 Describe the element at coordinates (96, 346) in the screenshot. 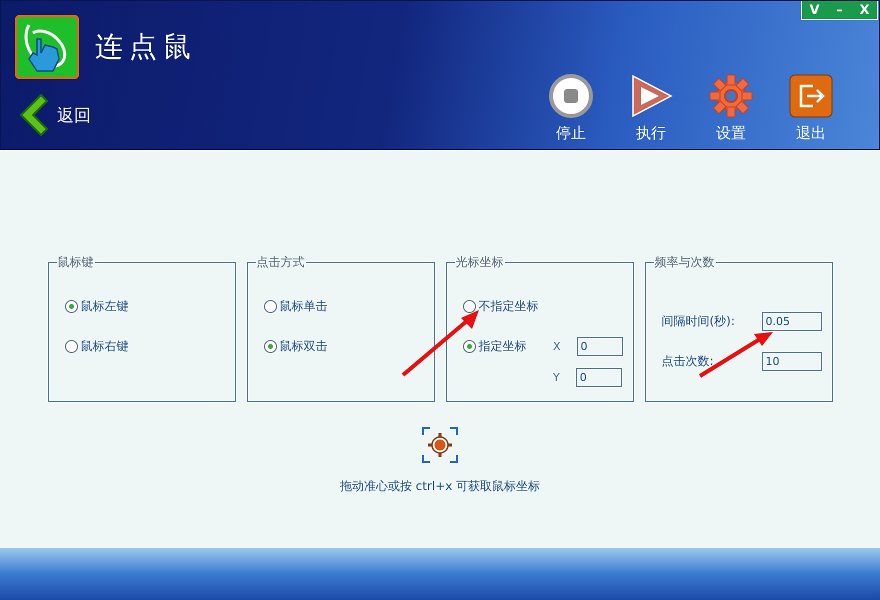

I see `radio-option: 鼠标右键` at that location.